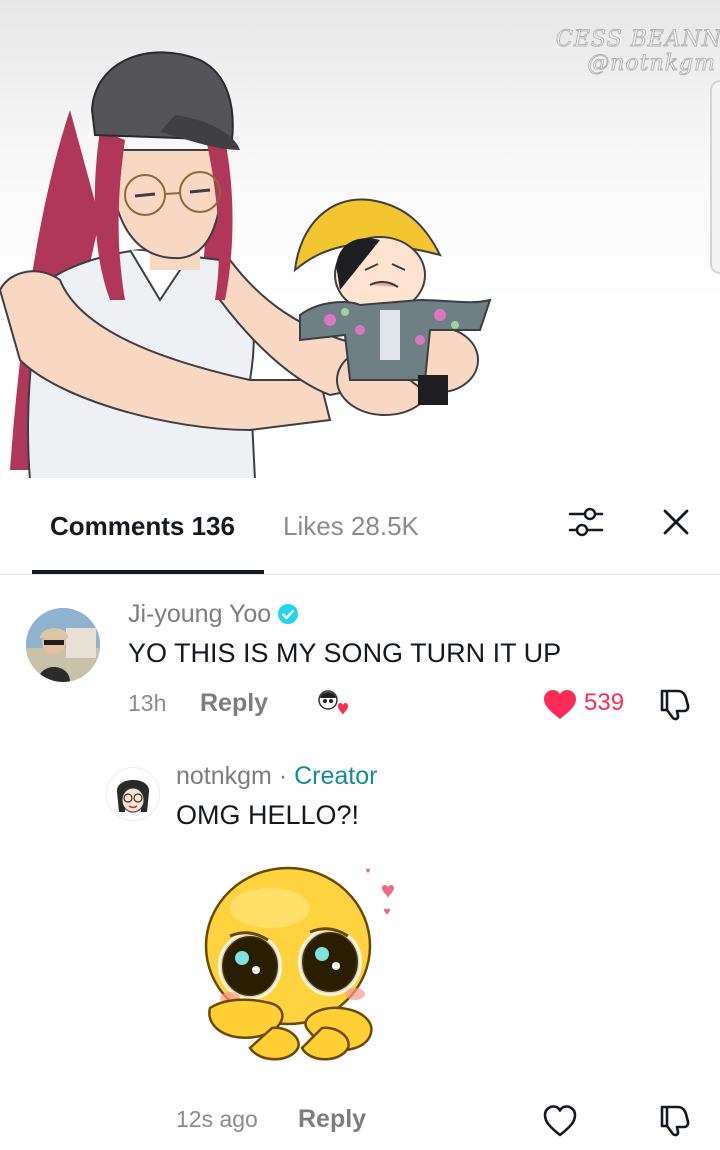 The image size is (720, 1150). Describe the element at coordinates (199, 614) in the screenshot. I see `username-text: Ji-young Yoo` at that location.